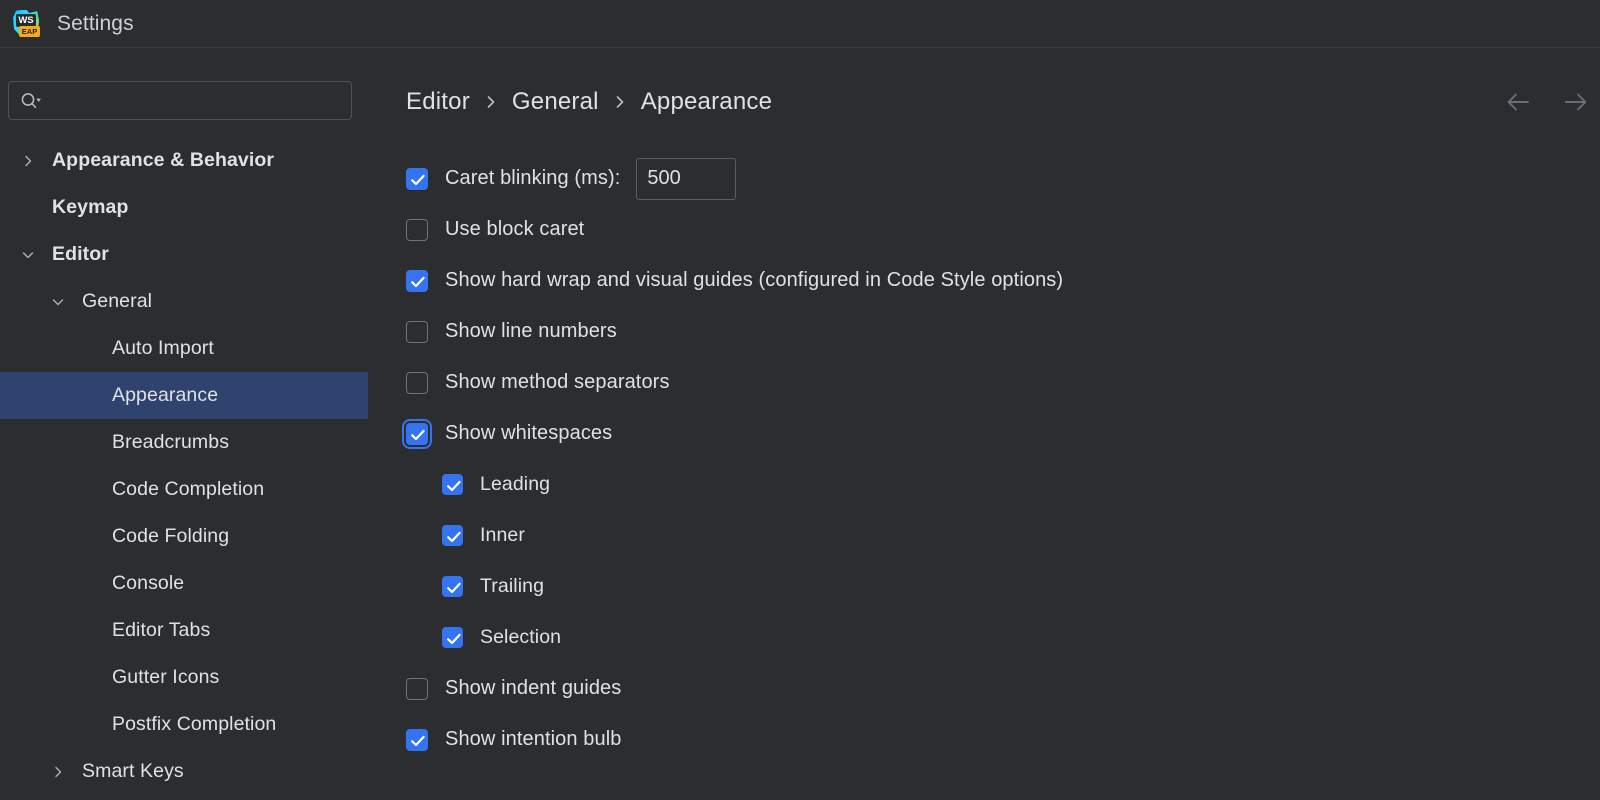 The image size is (1600, 800). What do you see at coordinates (117, 301) in the screenshot?
I see `sidebar-item-label: General` at bounding box center [117, 301].